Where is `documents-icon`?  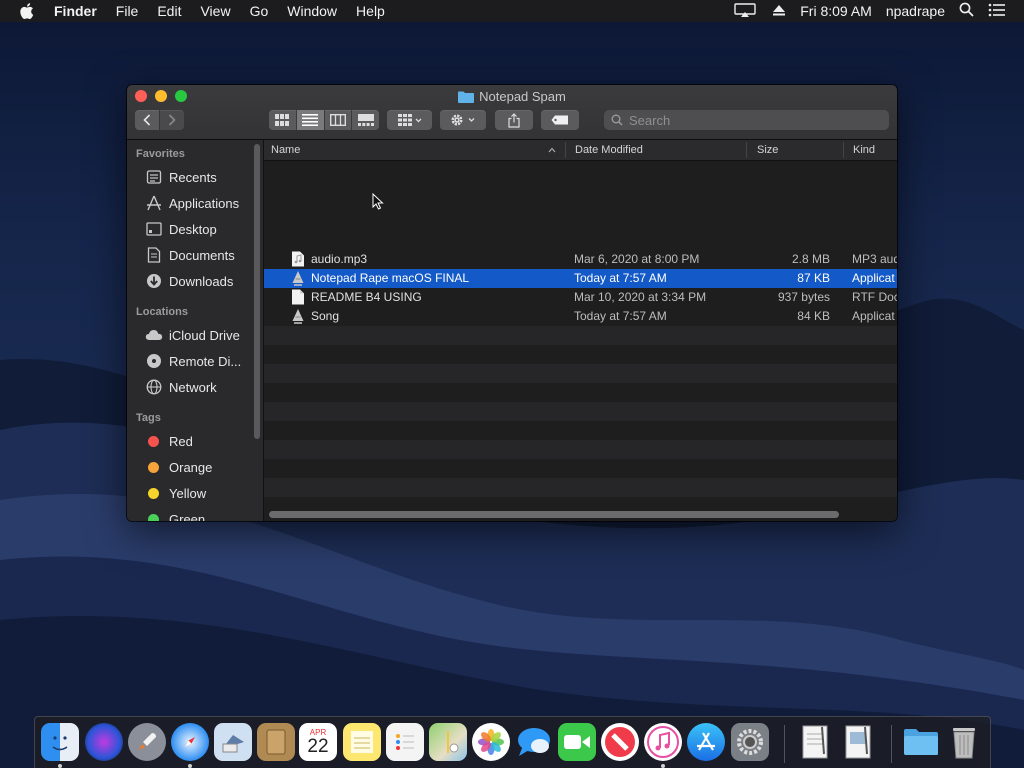 documents-icon is located at coordinates (154, 255).